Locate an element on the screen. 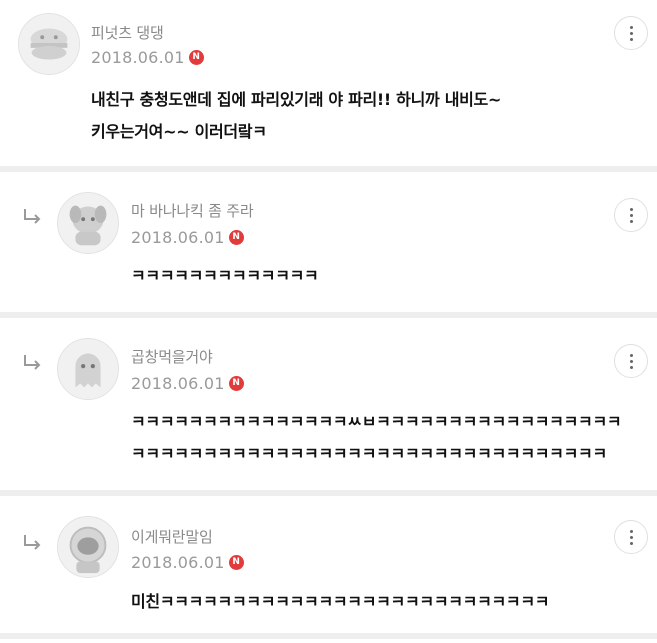 The width and height of the screenshot is (657, 643). comment-line: ㅋㅋㅋㅋㅋㅋㅋㅋㅋㅋㅋㅋㅋㅋㅋㅋㅋㅋㅋㅋㅋㅋㅋㅋㅋㅋㅋㅋㅋㅋㅋㅋㅋ is located at coordinates (369, 453).